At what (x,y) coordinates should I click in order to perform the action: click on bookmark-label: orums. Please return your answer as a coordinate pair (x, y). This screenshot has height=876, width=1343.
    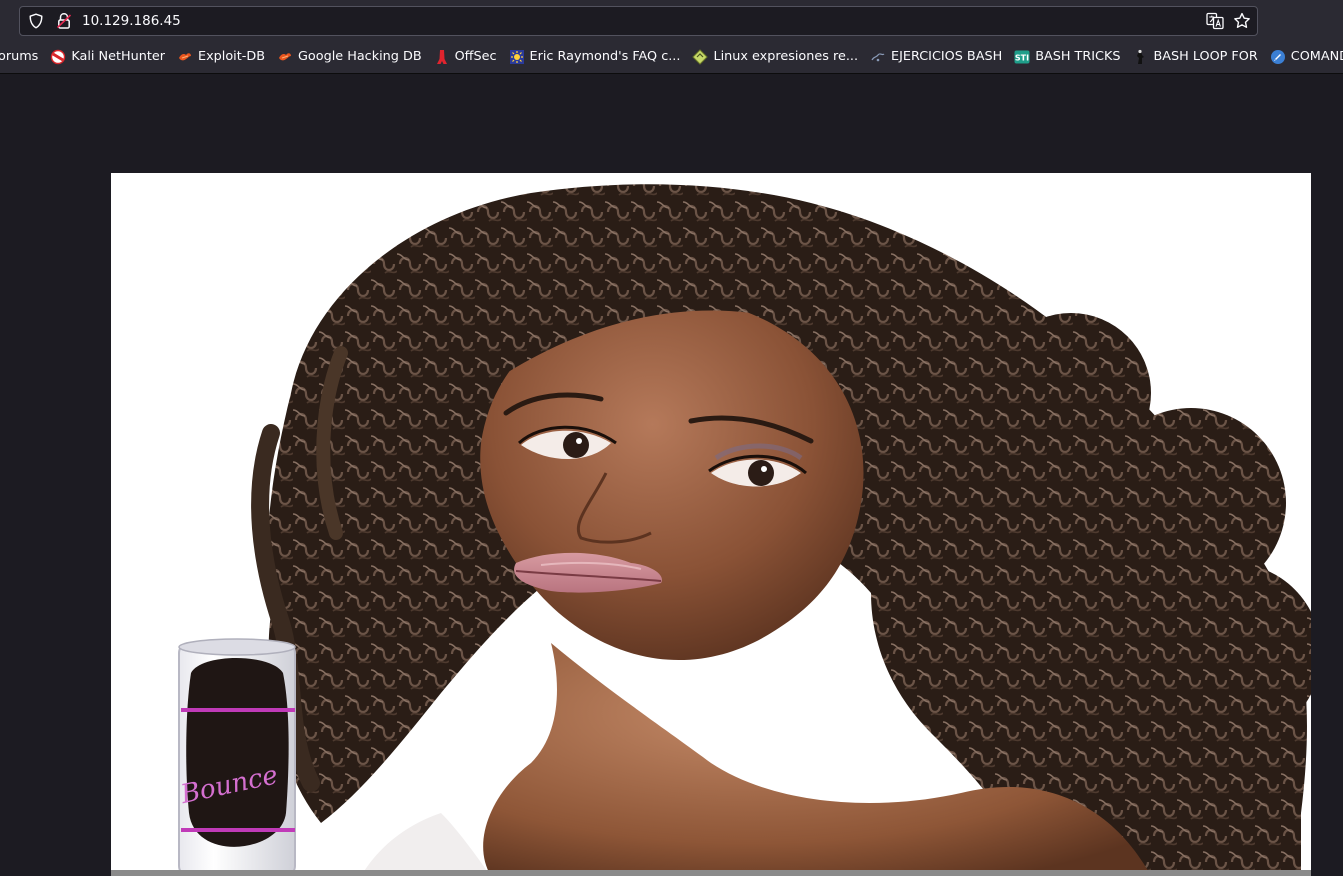
    Looking at the image, I should click on (19, 56).